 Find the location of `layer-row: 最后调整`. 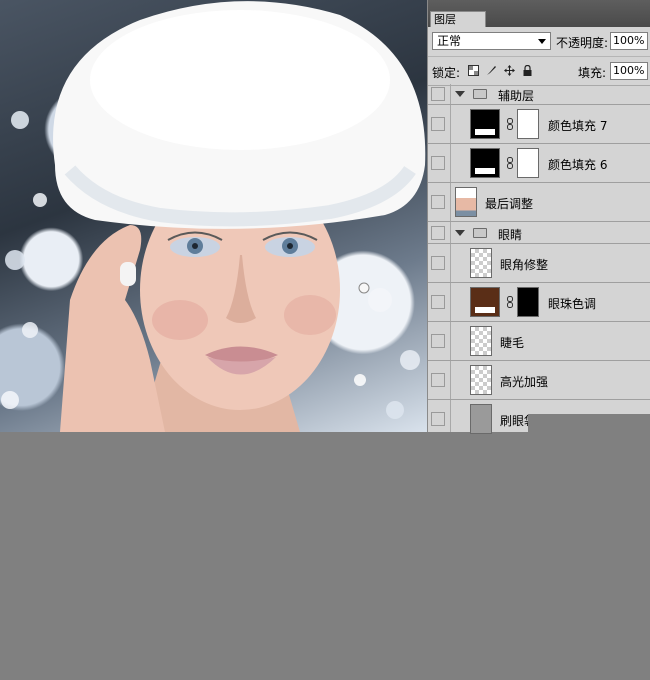

layer-row: 最后调整 is located at coordinates (539, 202).